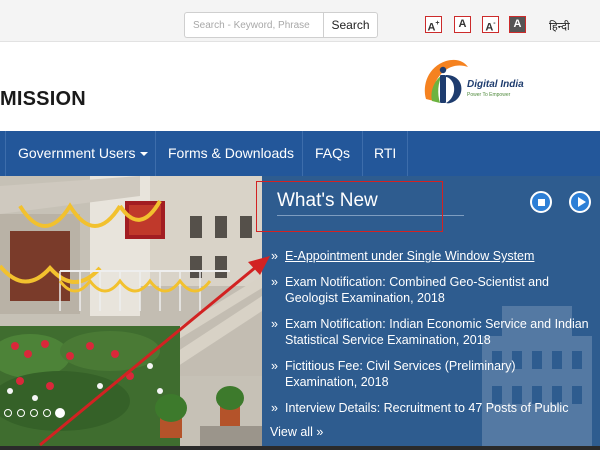 This screenshot has width=600, height=450. I want to click on stop-icon, so click(541, 202).